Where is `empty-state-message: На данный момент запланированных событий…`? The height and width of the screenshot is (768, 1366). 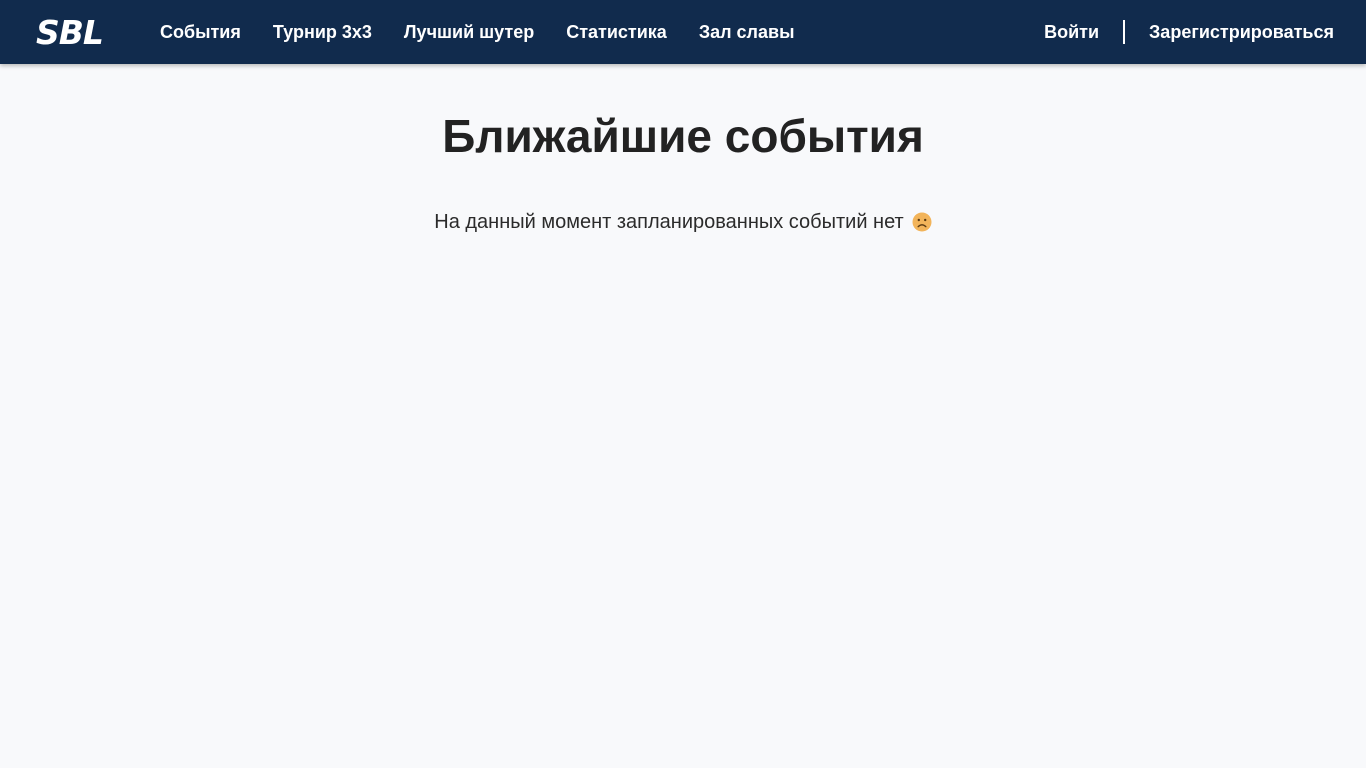
empty-state-message: На данный момент запланированных событий… is located at coordinates (669, 222).